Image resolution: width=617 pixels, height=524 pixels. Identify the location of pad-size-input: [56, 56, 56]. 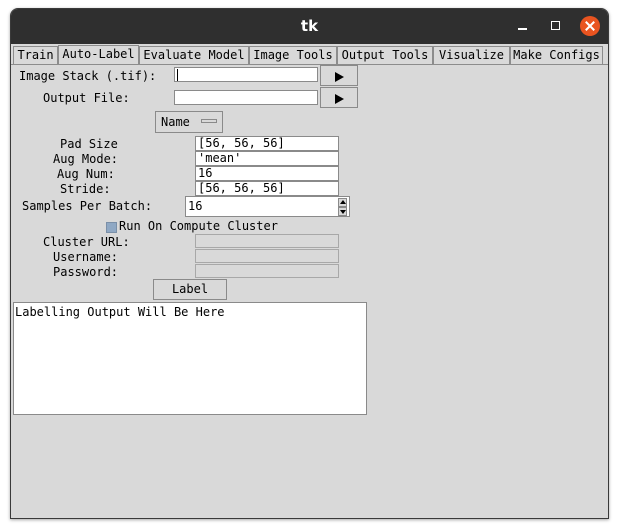
(267, 143).